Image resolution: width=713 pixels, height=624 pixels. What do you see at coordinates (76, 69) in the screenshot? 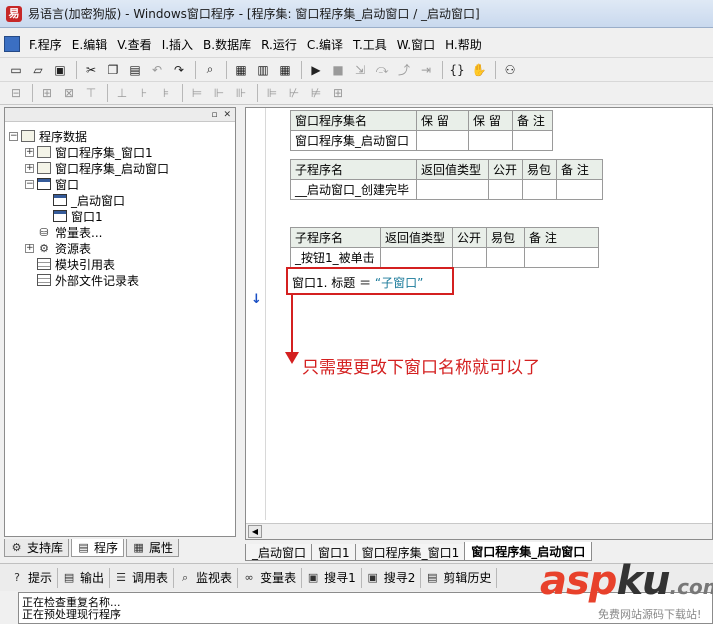
I see `toolbar-separator` at bounding box center [76, 69].